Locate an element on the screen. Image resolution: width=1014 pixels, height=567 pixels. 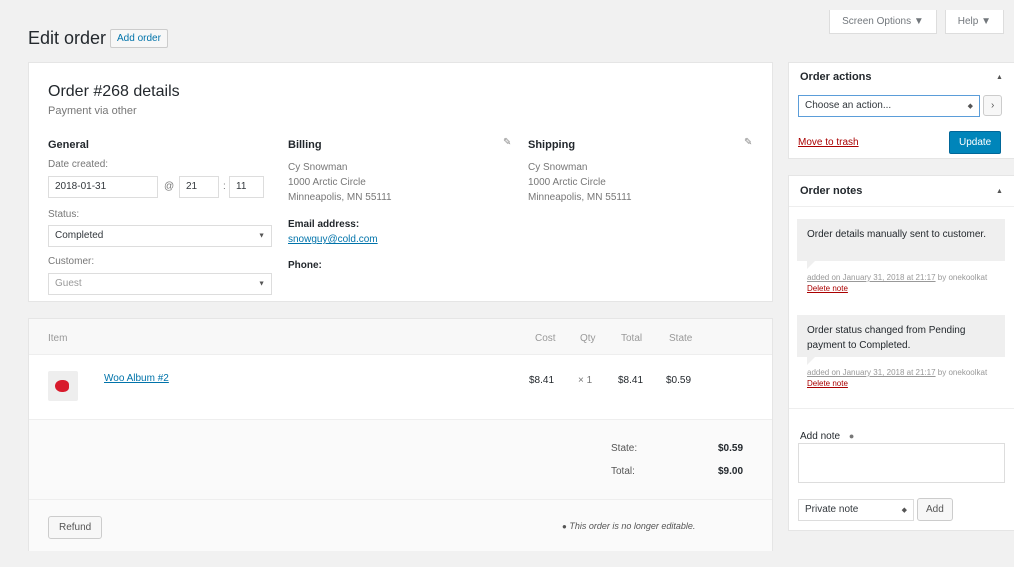
billing-line: Minneapolis, MN 55111 is located at coordinates (340, 197).